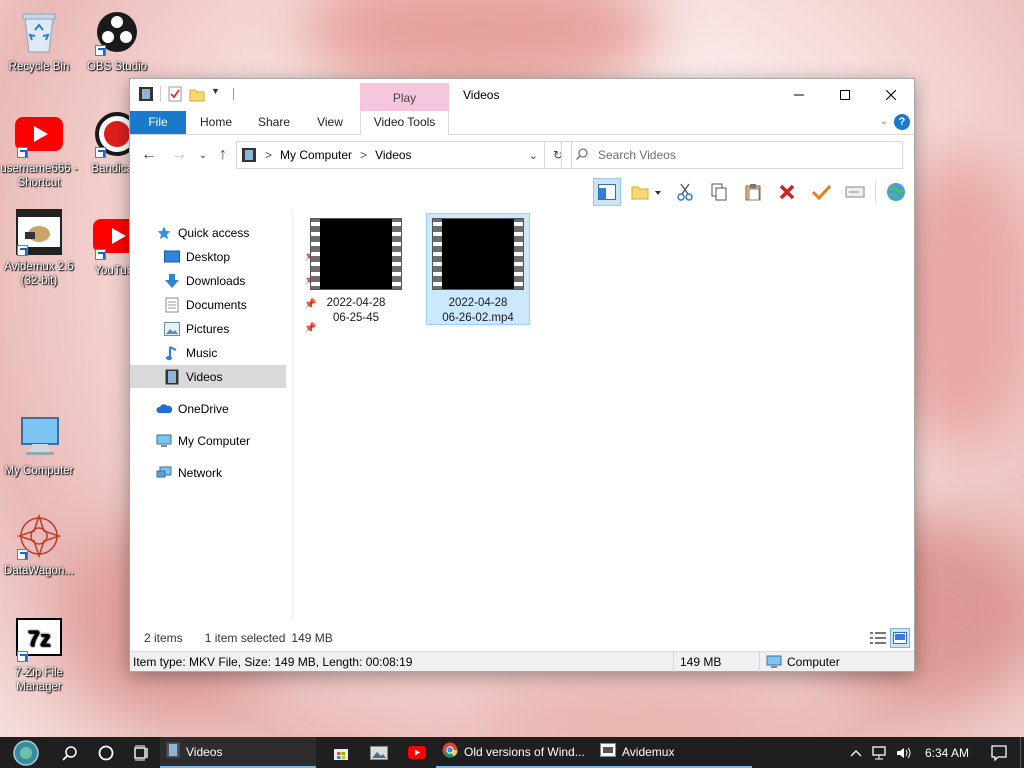 Image resolution: width=1024 pixels, height=768 pixels. I want to click on computer-icon, so click(774, 662).